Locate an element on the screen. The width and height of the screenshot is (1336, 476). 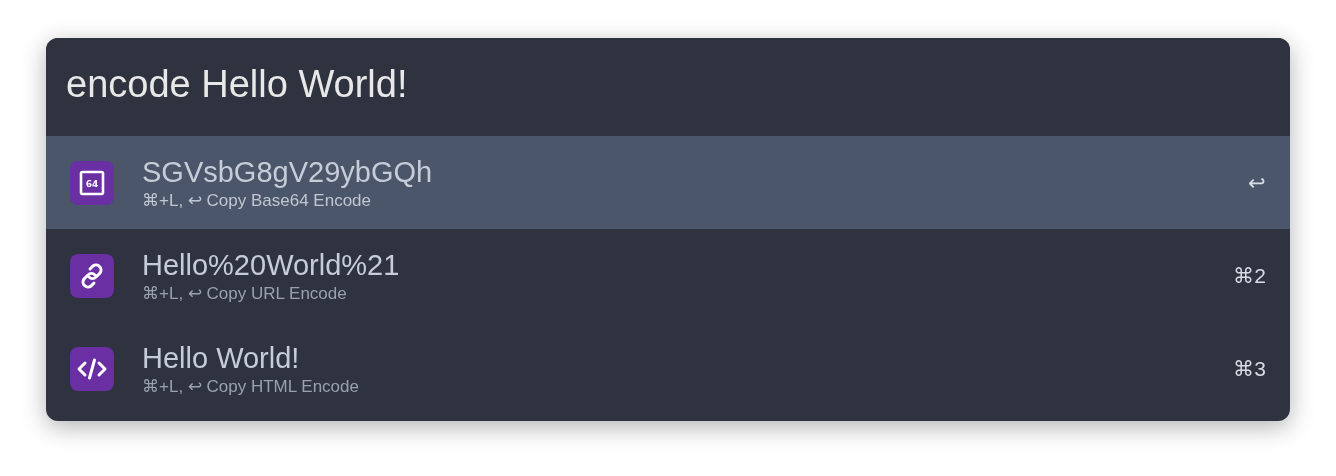
result-title: Hello%20World%21 is located at coordinates (271, 265).